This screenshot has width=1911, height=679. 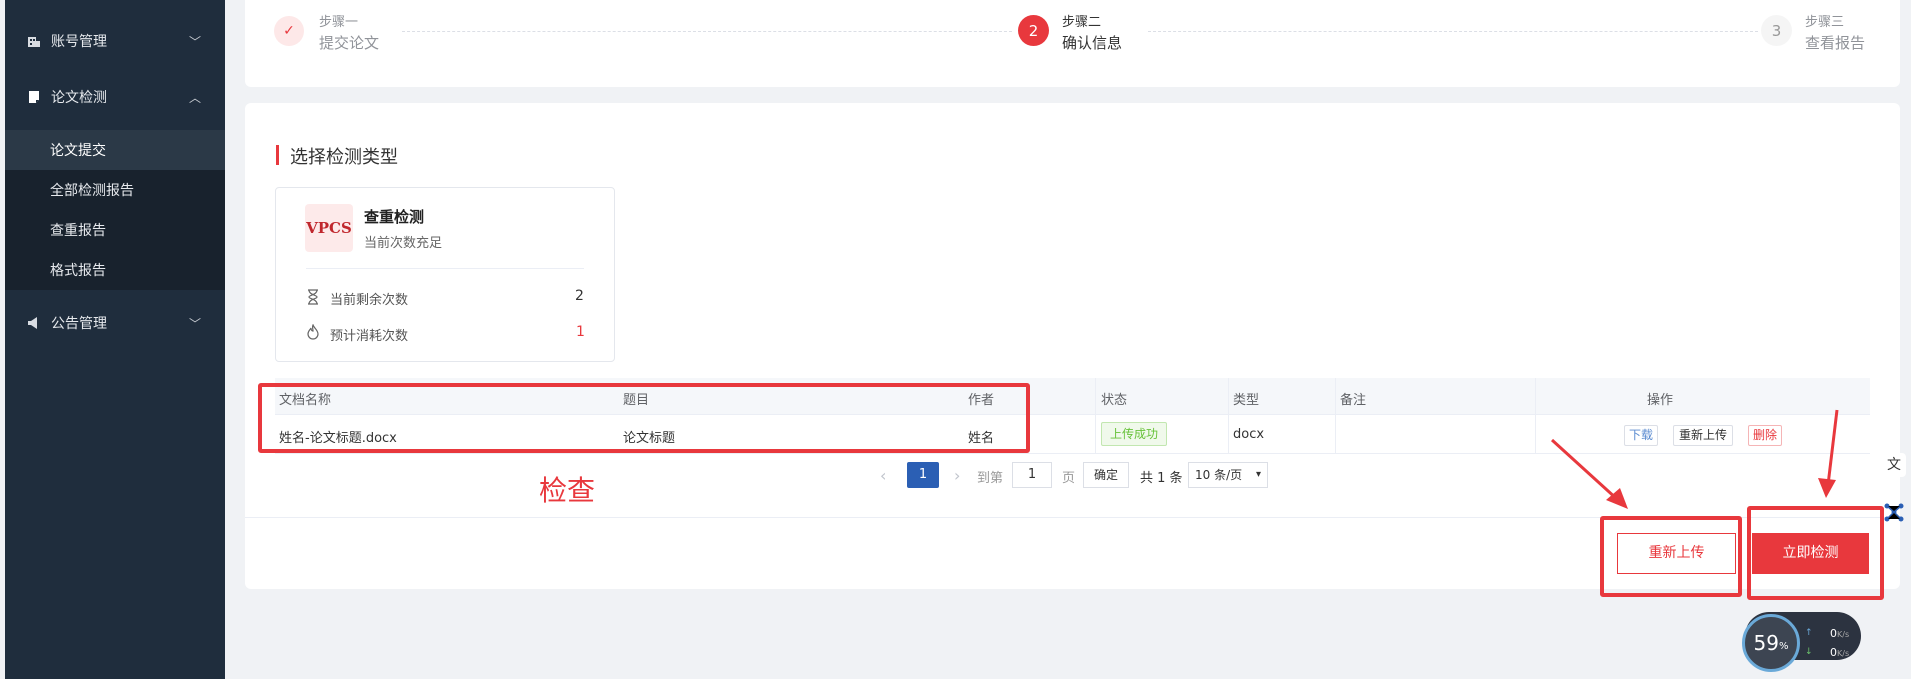 What do you see at coordinates (1783, 646) in the screenshot?
I see `usage-percent-unit: %` at bounding box center [1783, 646].